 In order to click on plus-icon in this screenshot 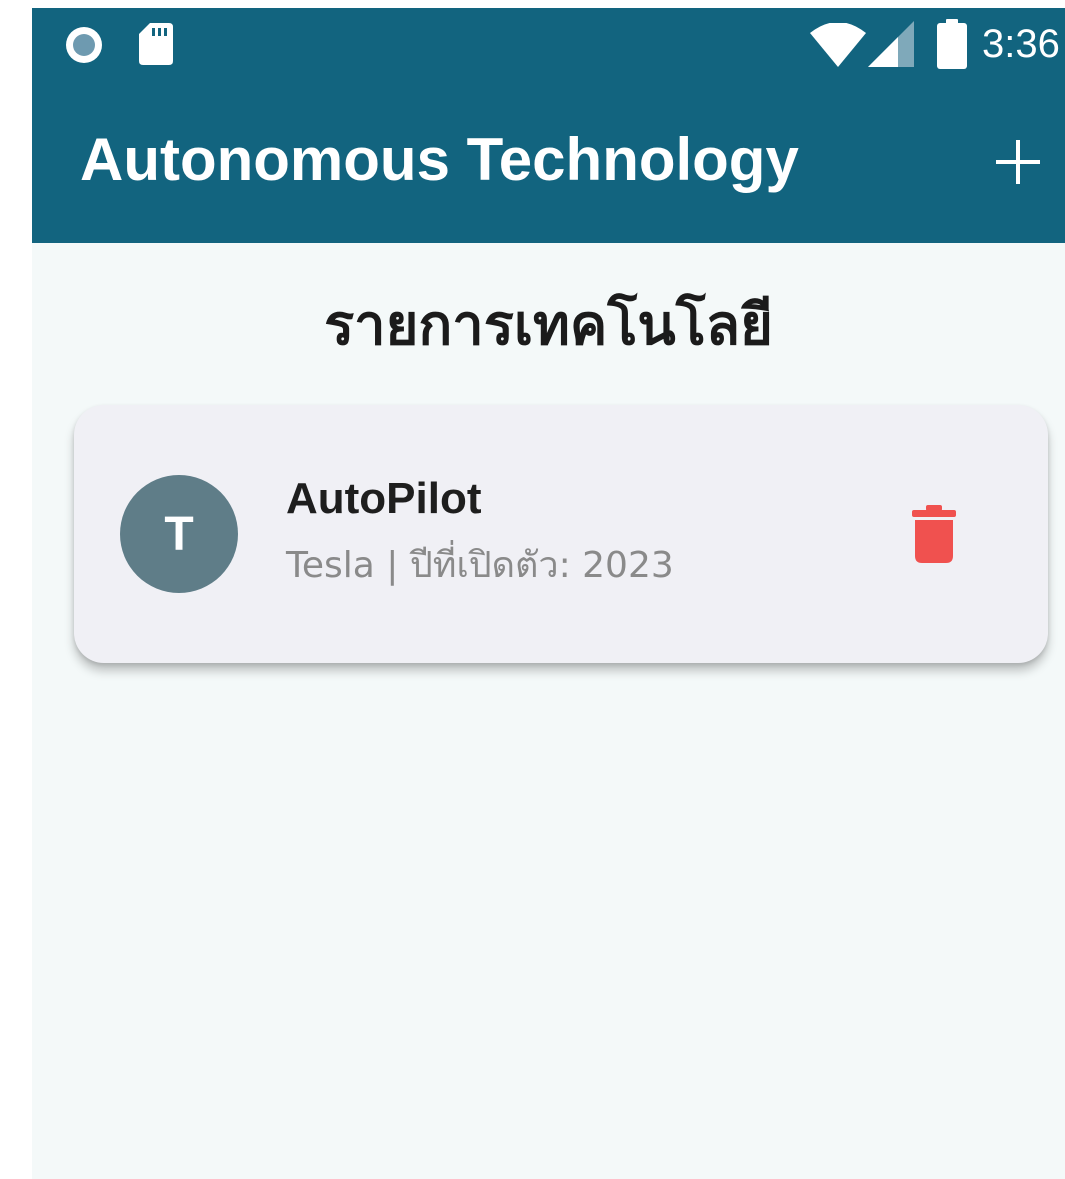, I will do `click(1018, 162)`.